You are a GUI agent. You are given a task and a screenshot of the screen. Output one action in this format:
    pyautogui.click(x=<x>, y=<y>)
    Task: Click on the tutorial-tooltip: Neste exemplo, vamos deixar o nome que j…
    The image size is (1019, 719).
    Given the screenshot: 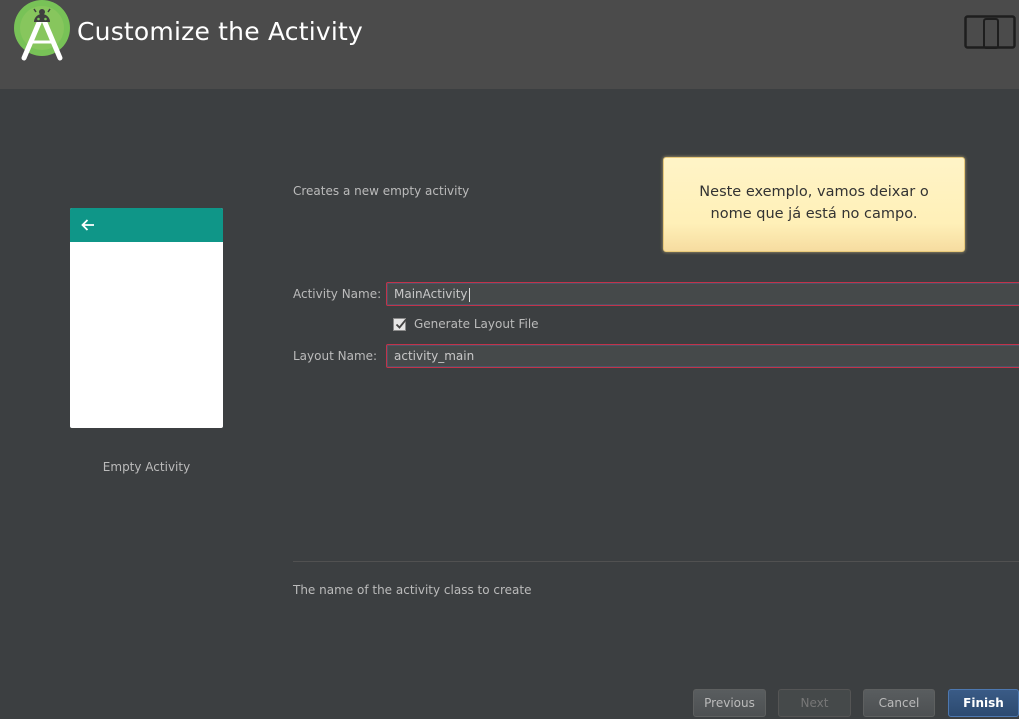 What is the action you would take?
    pyautogui.click(x=814, y=204)
    